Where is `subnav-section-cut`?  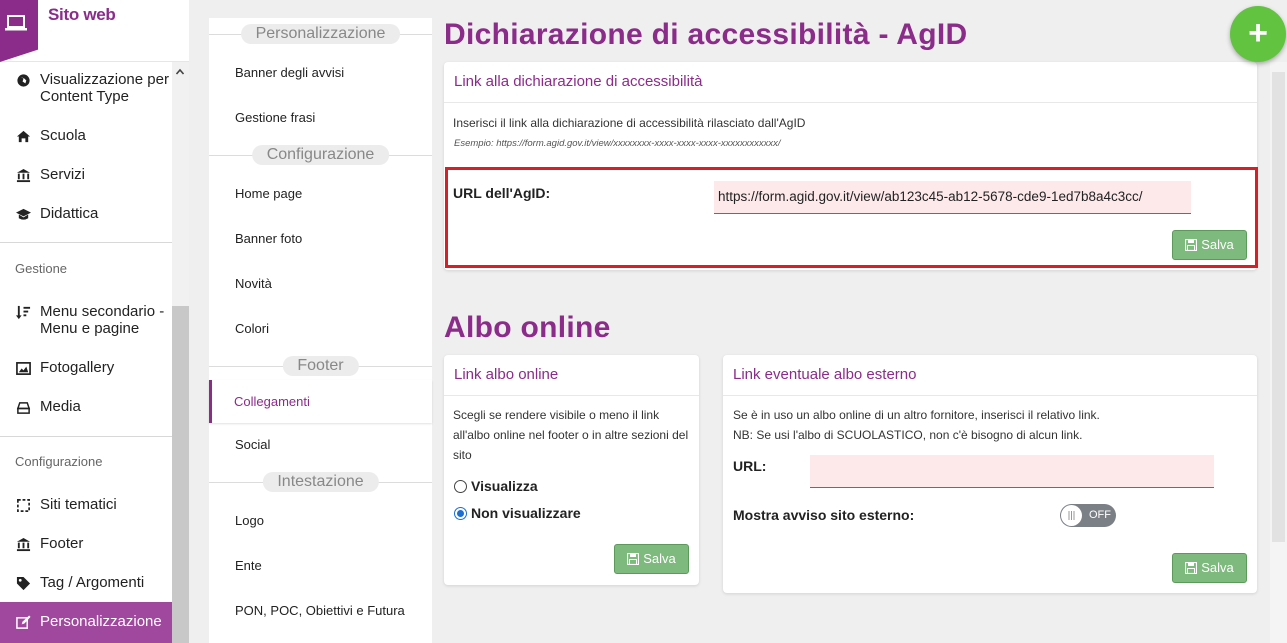
subnav-section-cut is located at coordinates (320, 639).